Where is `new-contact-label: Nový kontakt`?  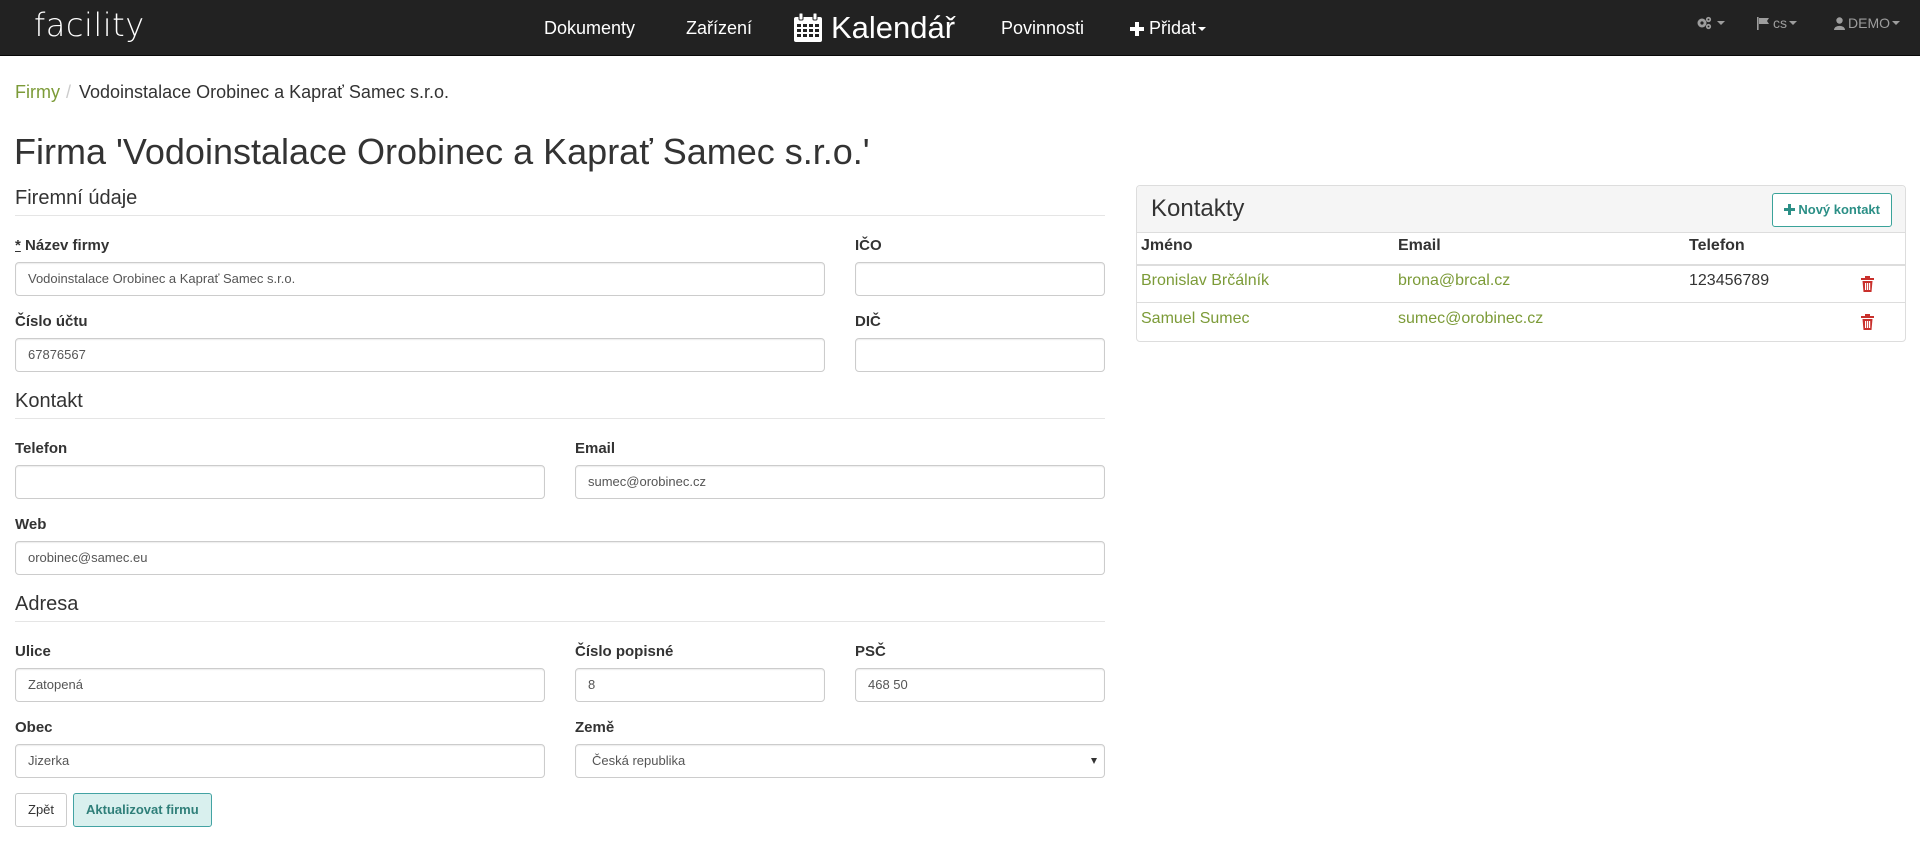 new-contact-label: Nový kontakt is located at coordinates (1839, 209).